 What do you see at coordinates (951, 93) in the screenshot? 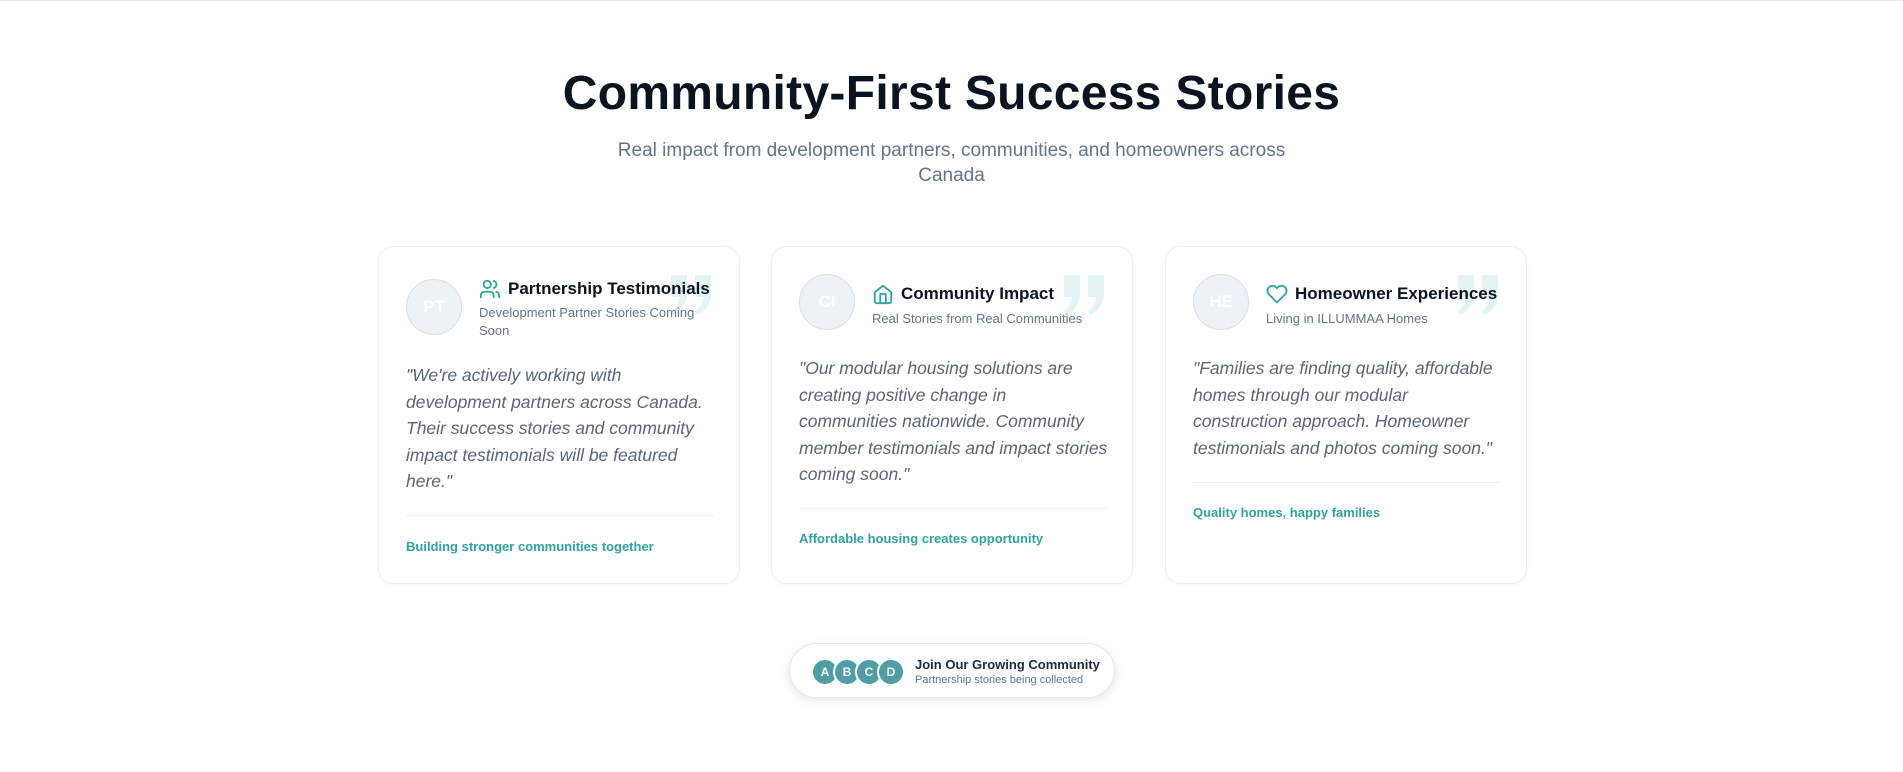
I see `section-heading: Community-First Success Stories` at bounding box center [951, 93].